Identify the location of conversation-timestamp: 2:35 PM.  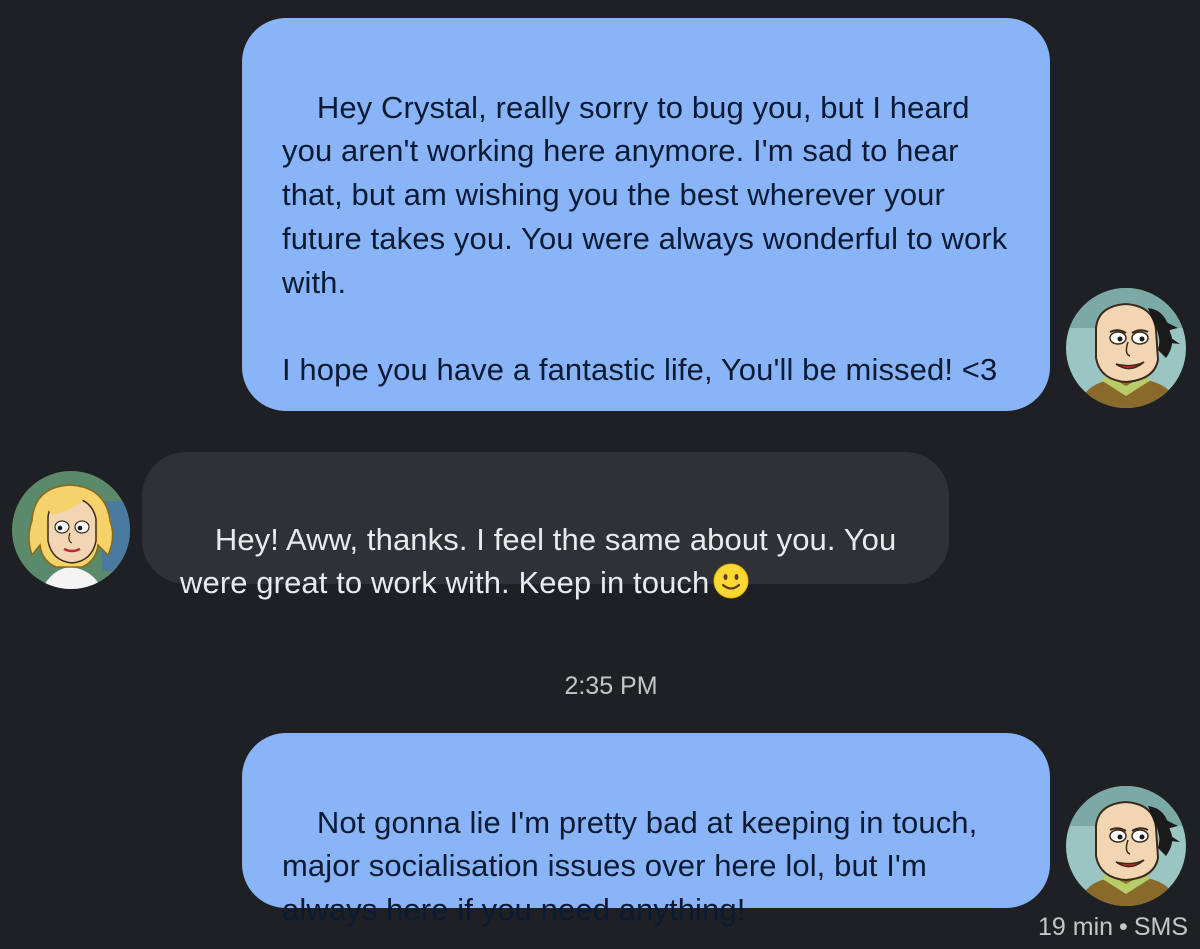
(611, 686).